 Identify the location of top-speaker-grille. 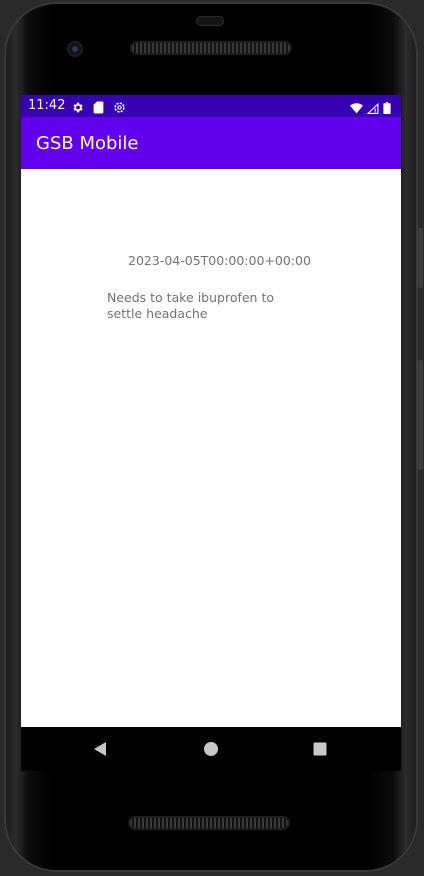
(211, 48).